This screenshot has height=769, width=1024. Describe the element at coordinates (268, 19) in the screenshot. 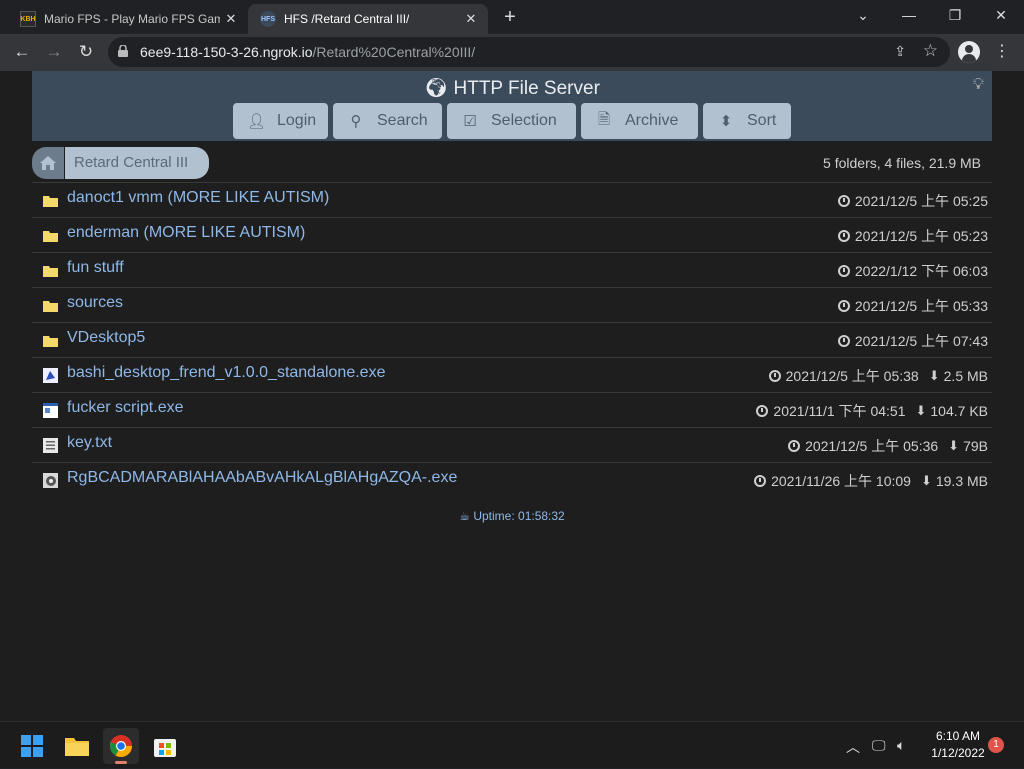

I see `hfs-favicon-icon: HFS` at that location.